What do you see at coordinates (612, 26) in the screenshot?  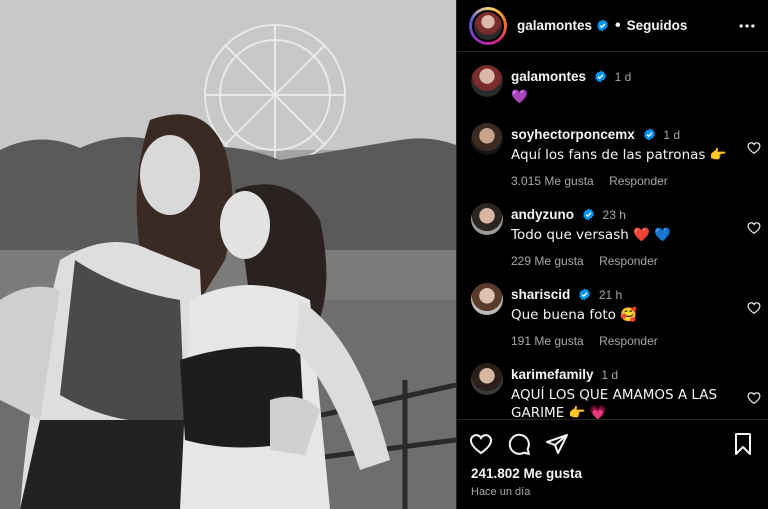 I see `post-header: galamontes • Seguidos` at bounding box center [612, 26].